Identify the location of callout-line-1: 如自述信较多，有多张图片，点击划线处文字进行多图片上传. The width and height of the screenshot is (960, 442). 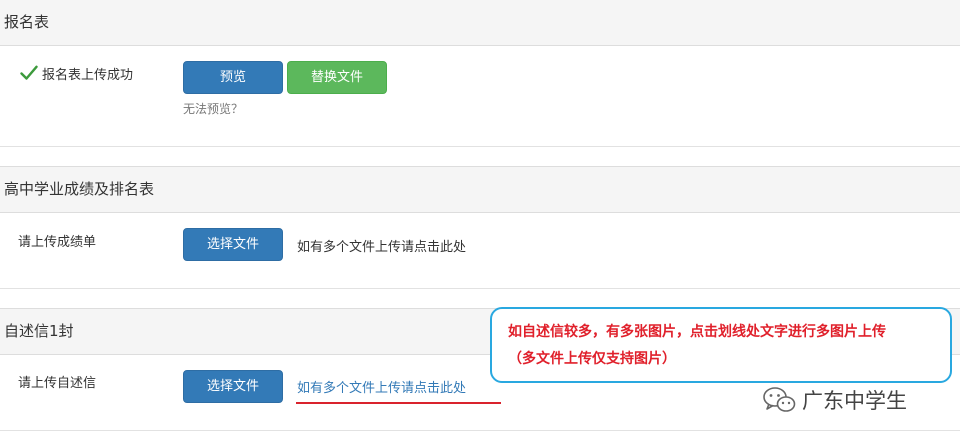
(697, 332).